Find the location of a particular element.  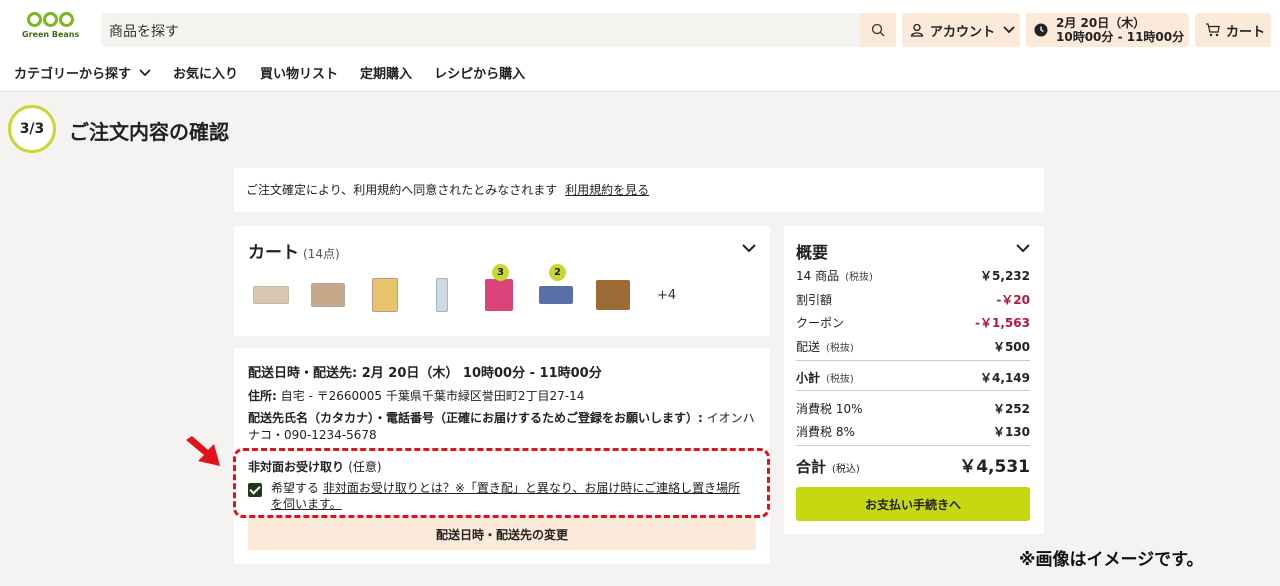

account-button: アカウント is located at coordinates (961, 30).